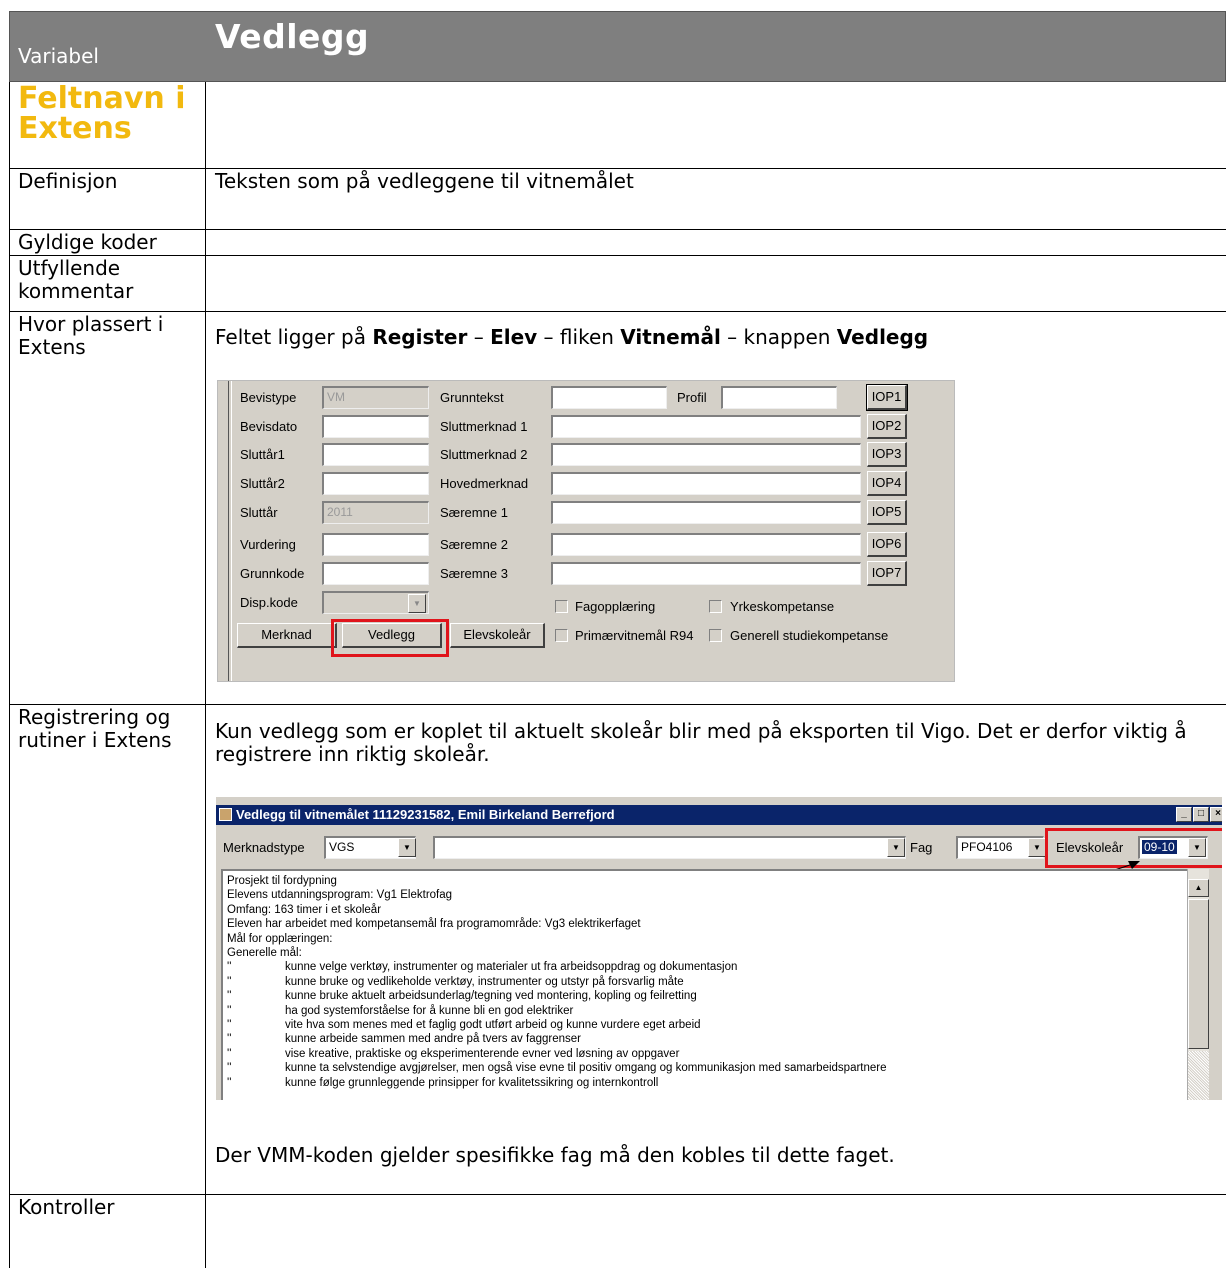 The image size is (1226, 1268). What do you see at coordinates (1184, 814) in the screenshot?
I see `minimize-icon: _` at bounding box center [1184, 814].